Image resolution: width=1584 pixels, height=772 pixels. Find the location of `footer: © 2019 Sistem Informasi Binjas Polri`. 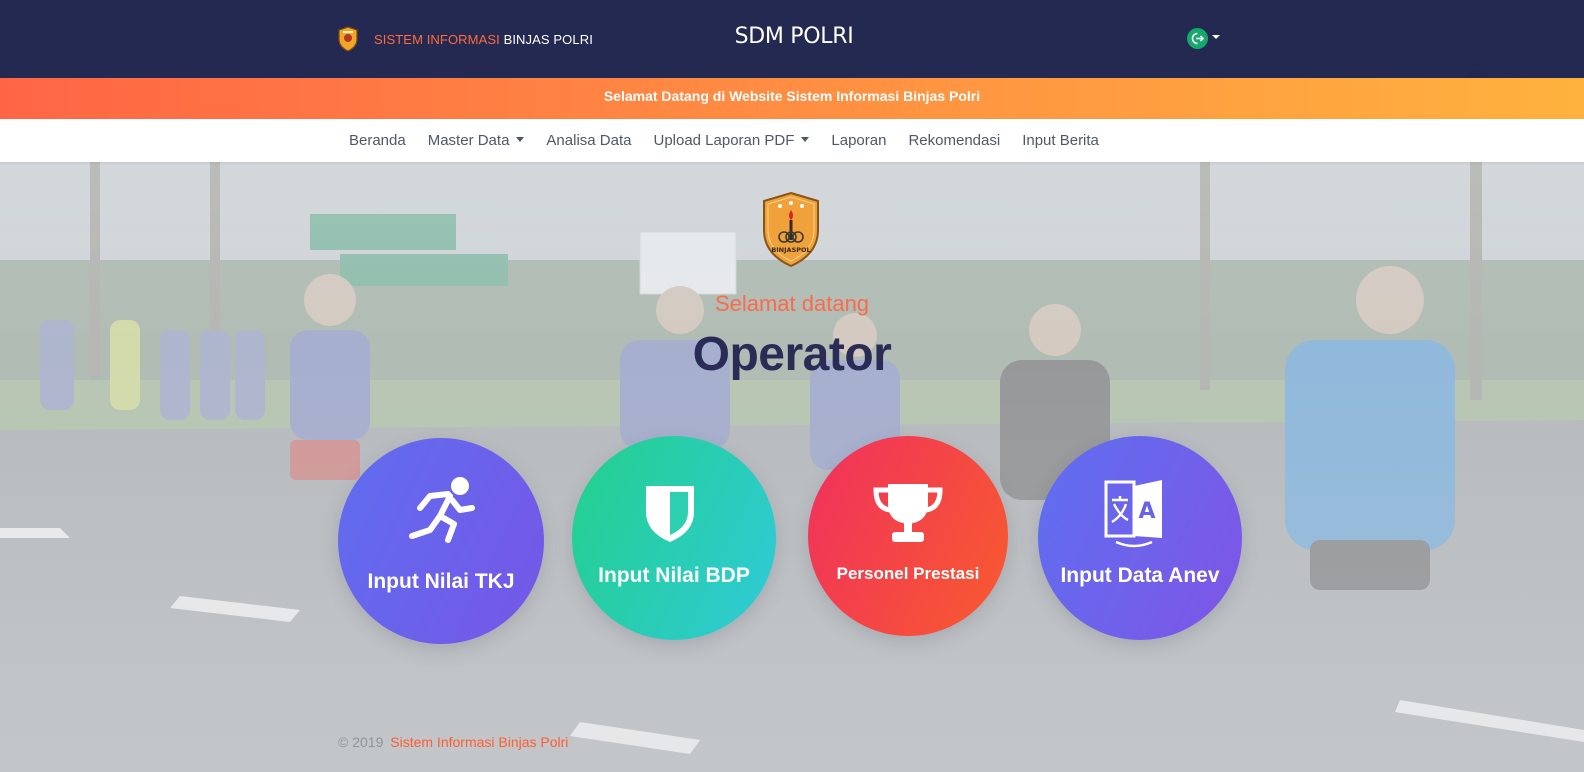

footer: © 2019 Sistem Informasi Binjas Polri is located at coordinates (453, 742).